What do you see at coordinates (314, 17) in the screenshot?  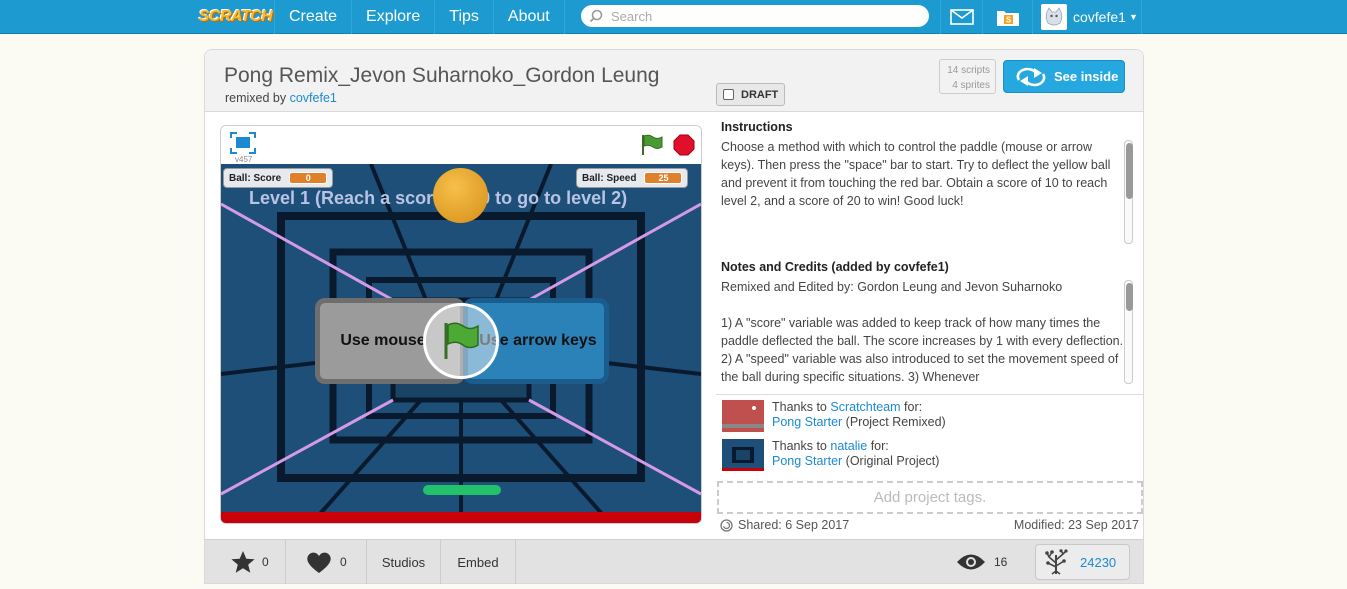 I see `nav-create: Create` at bounding box center [314, 17].